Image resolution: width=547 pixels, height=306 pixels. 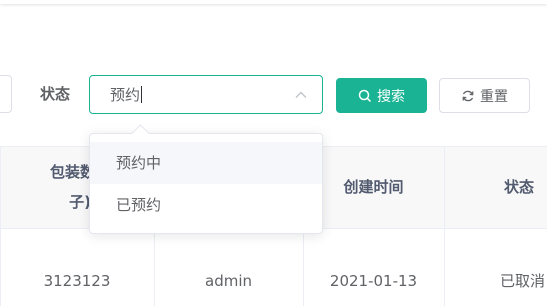 I want to click on reset-button-label: 重置, so click(x=494, y=96).